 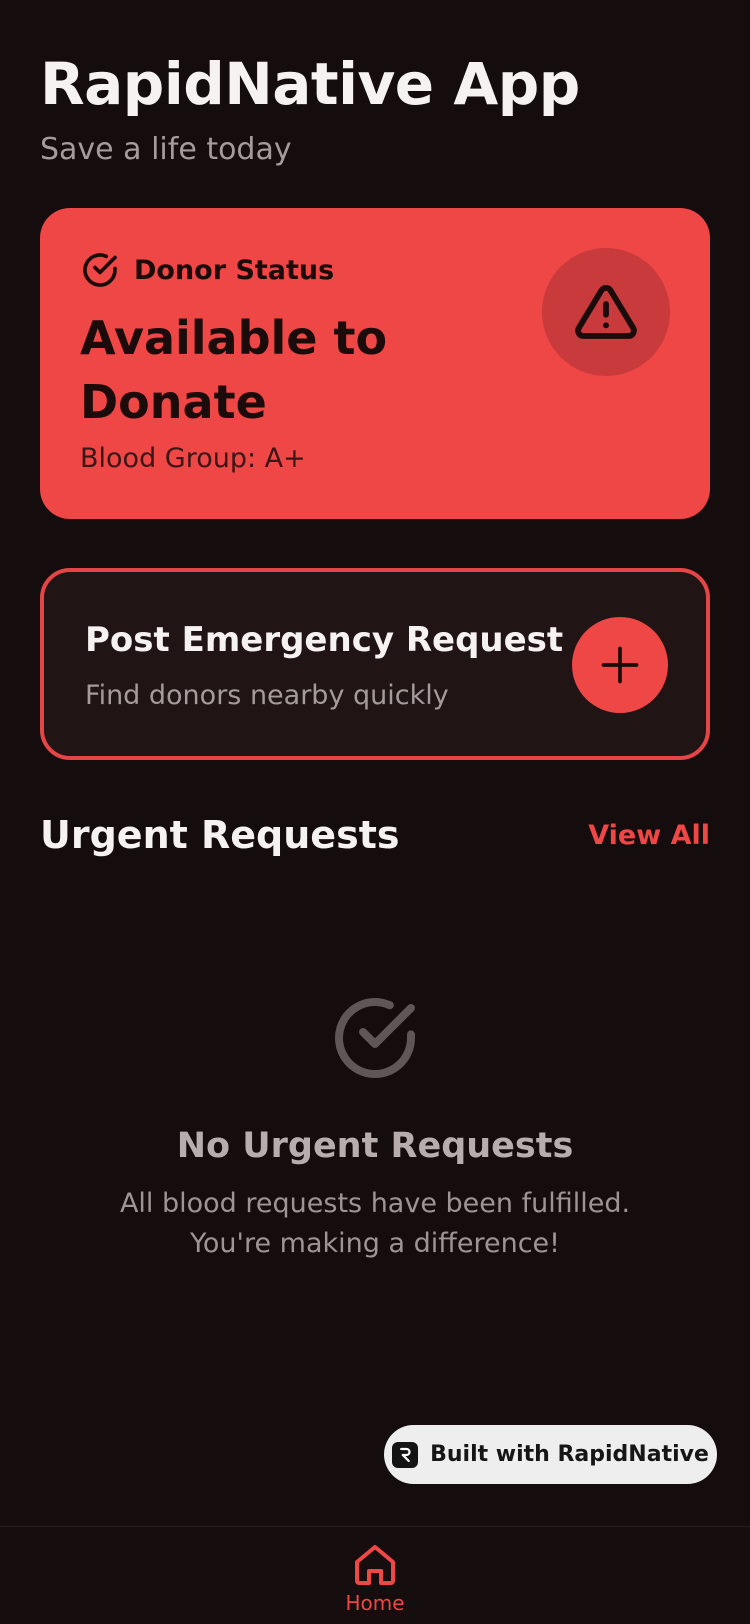 I want to click on alert-triangle-icon, so click(x=606, y=311).